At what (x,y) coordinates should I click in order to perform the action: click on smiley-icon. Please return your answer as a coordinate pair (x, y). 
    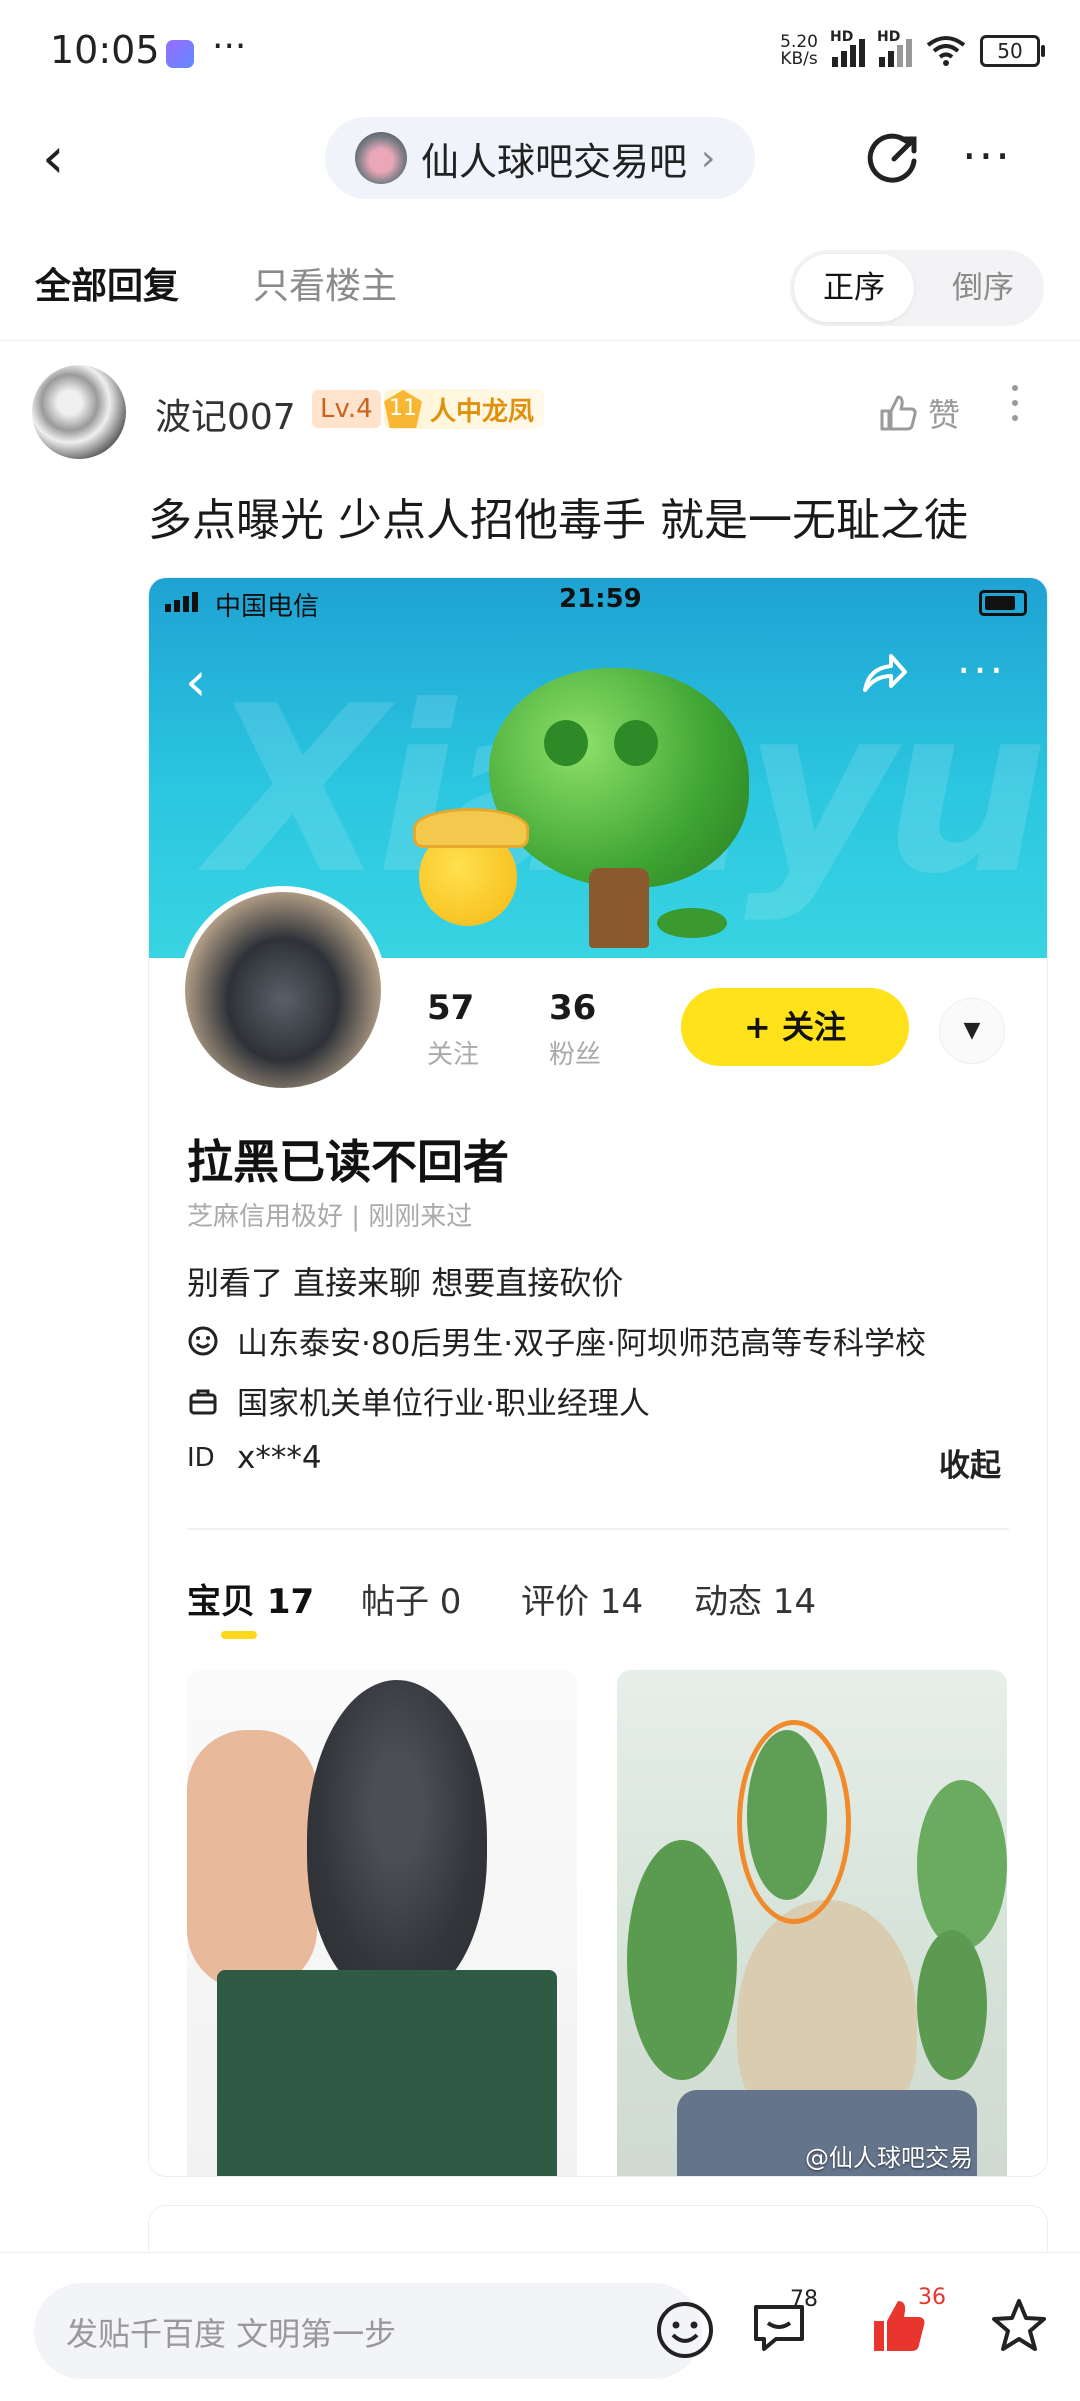
    Looking at the image, I should click on (203, 1340).